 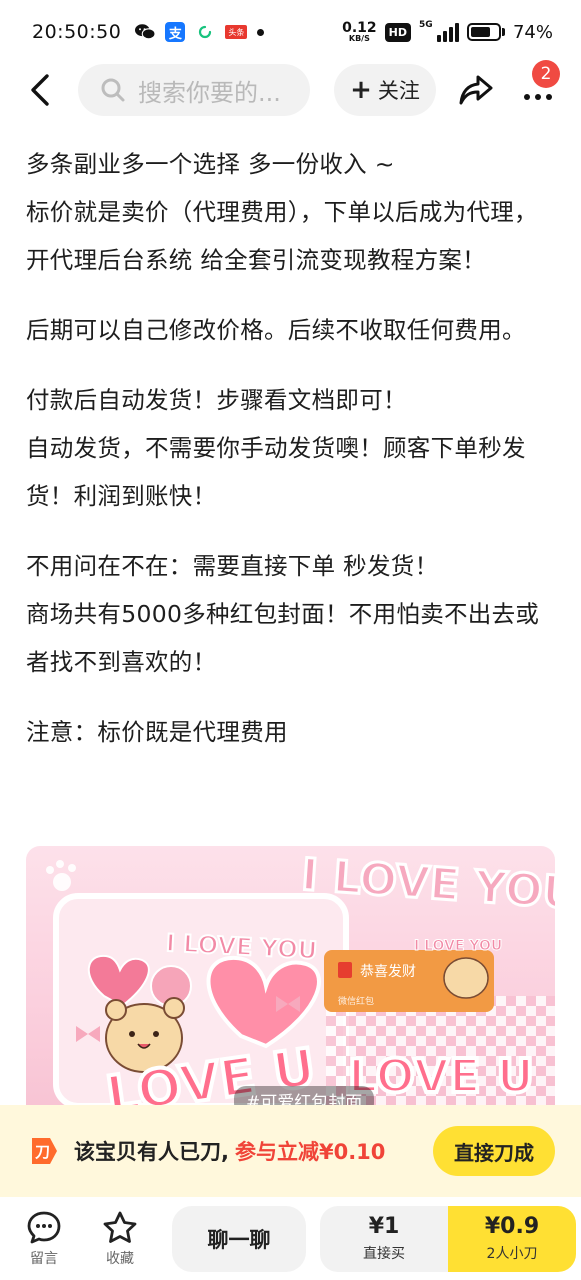 What do you see at coordinates (359, 28) in the screenshot?
I see `network-speed-value: 0.12` at bounding box center [359, 28].